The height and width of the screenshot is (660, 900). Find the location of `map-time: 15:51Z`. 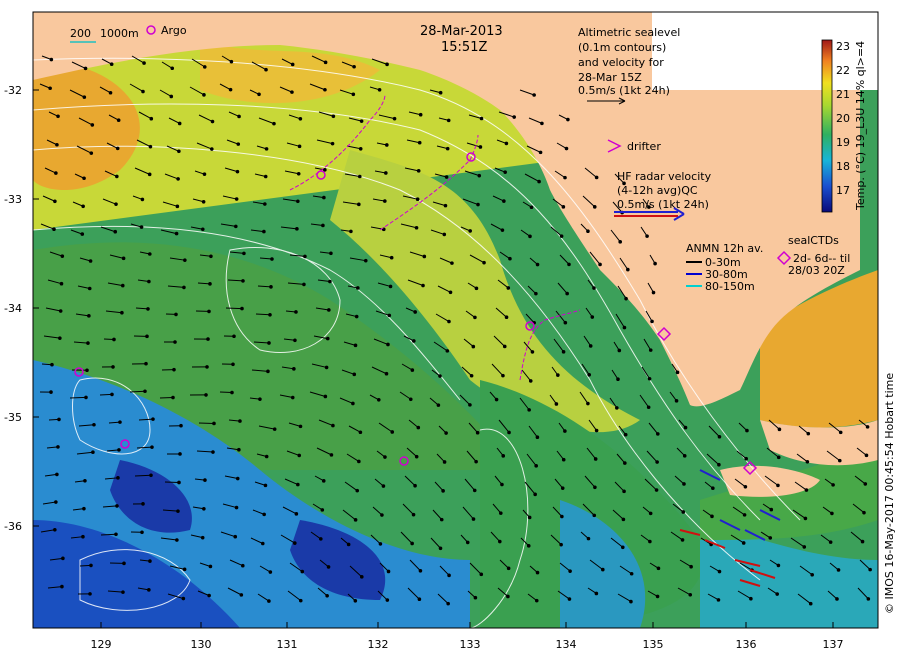

map-time: 15:51Z is located at coordinates (464, 47).